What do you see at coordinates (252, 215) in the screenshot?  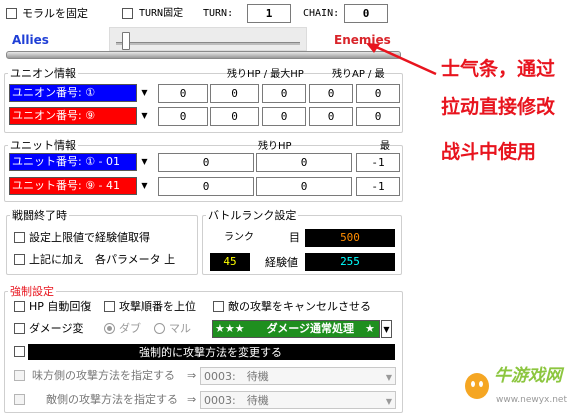 I see `battle-rank-title: バトルランク設定` at bounding box center [252, 215].